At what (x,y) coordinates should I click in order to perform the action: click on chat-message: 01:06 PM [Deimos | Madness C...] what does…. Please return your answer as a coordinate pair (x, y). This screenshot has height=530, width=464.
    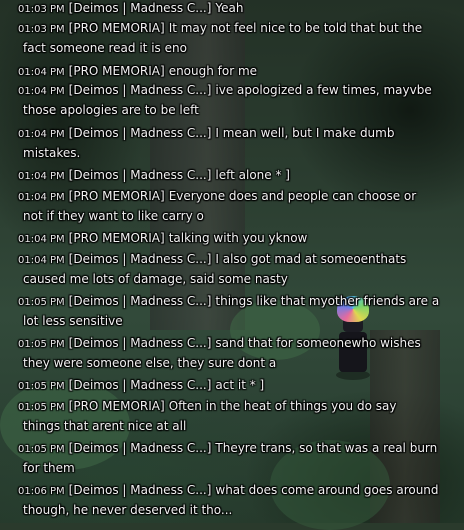
    Looking at the image, I should click on (238, 500).